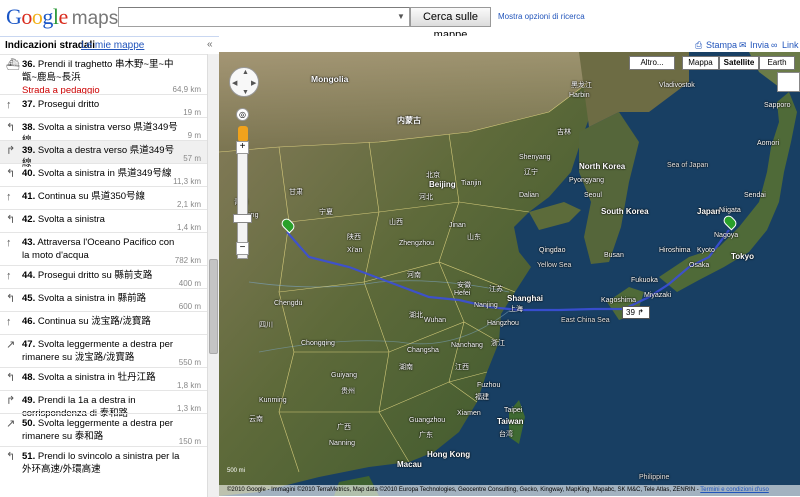 This screenshot has height=497, width=800. Describe the element at coordinates (188, 227) in the screenshot. I see `step-distance: 1,4 km` at that location.